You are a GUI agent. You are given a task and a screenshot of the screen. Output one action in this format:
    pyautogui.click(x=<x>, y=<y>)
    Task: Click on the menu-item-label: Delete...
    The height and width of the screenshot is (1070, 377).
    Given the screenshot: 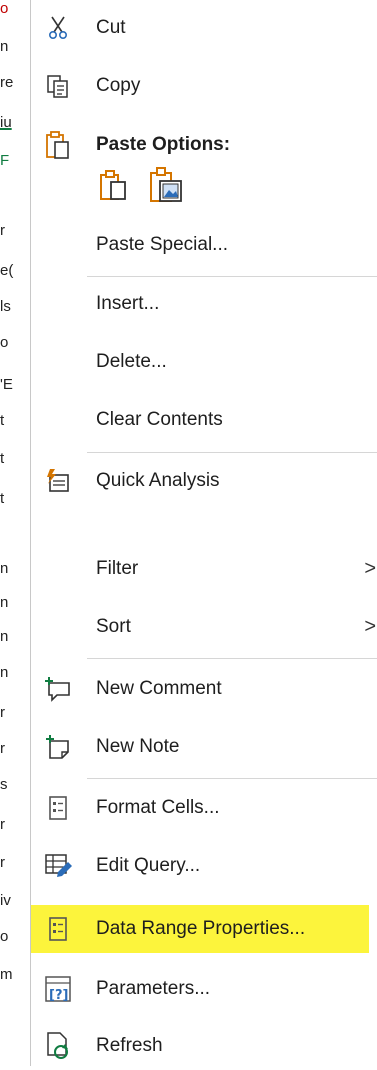 What is the action you would take?
    pyautogui.click(x=131, y=361)
    